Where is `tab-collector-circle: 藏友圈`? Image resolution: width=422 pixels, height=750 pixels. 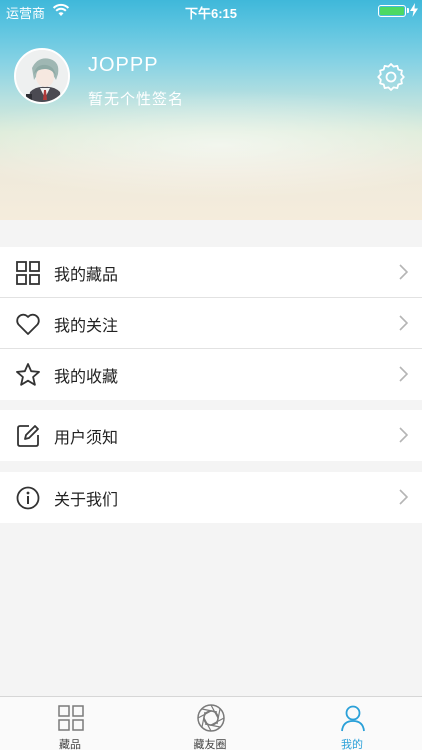
tab-collector-circle: 藏友圈 is located at coordinates (210, 723).